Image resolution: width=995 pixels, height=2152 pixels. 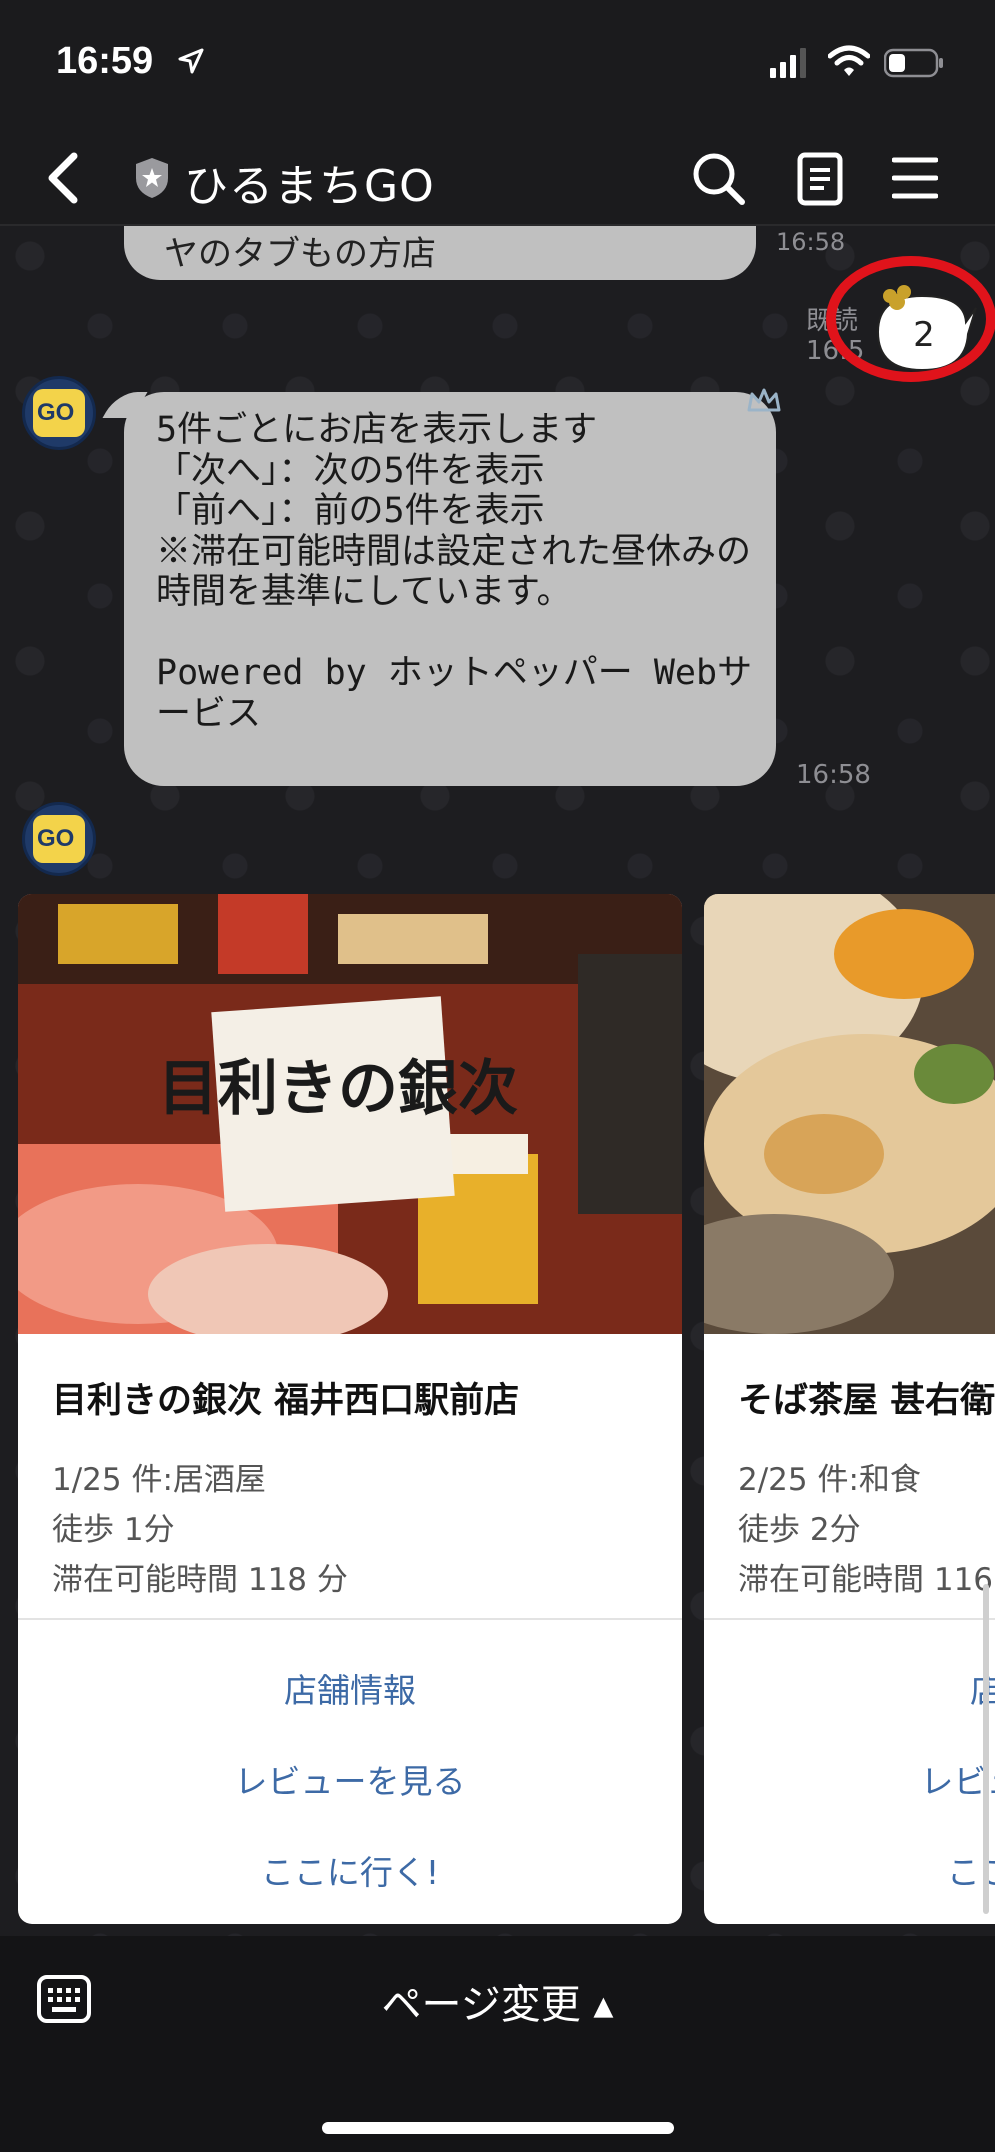 What do you see at coordinates (64, 178) in the screenshot?
I see `back-chevron-icon` at bounding box center [64, 178].